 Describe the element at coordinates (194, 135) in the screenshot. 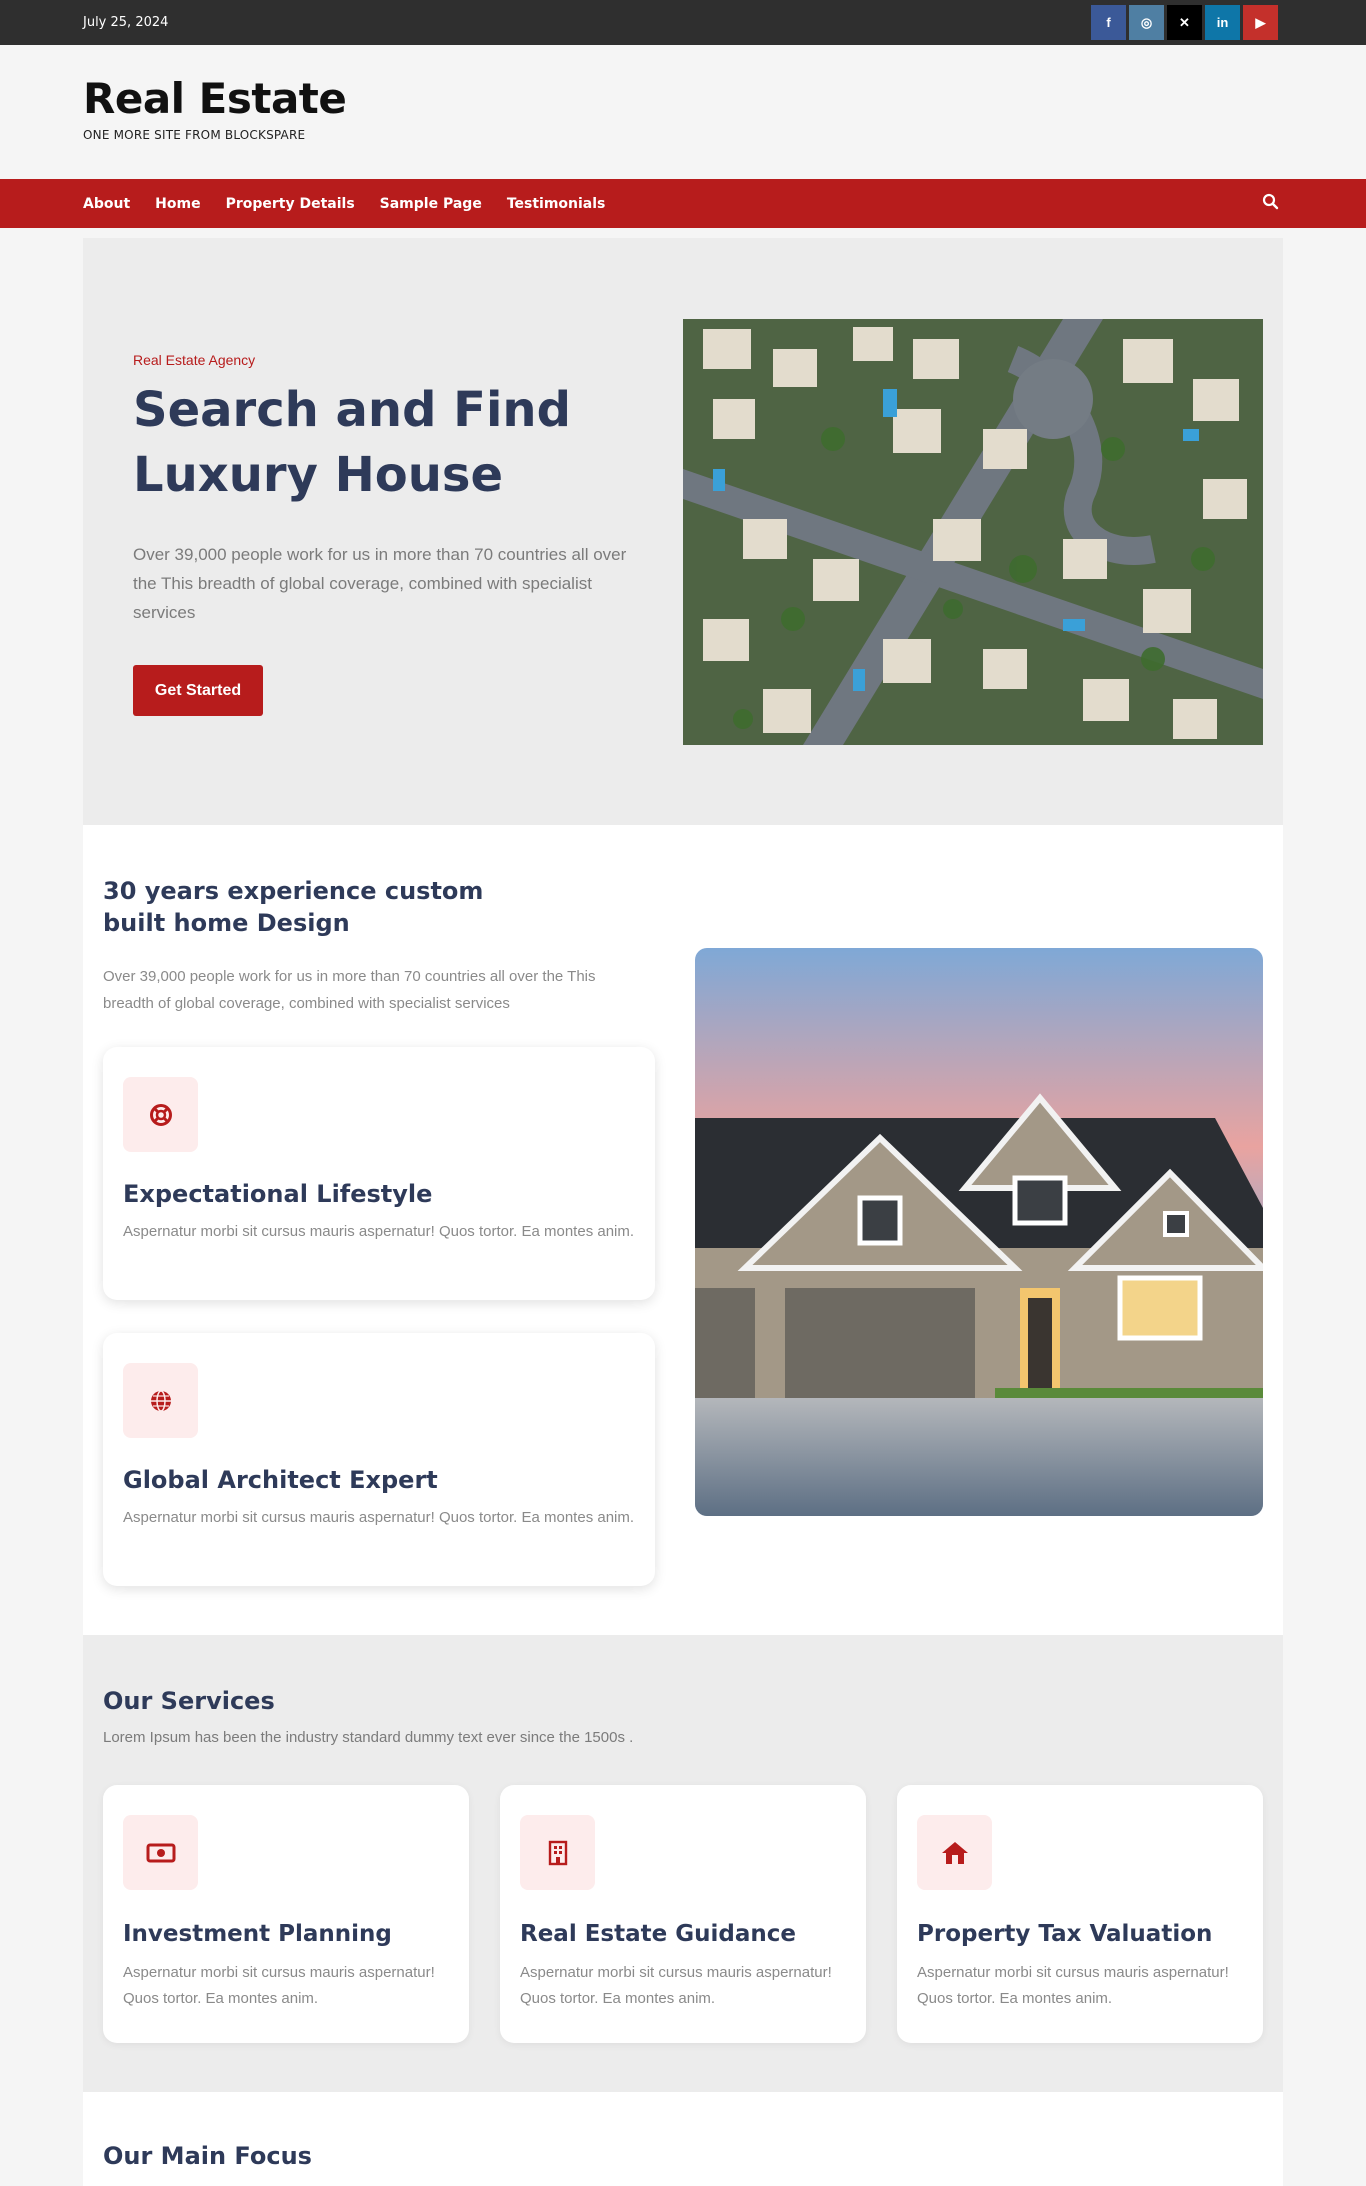

I see `site-tagline: ONE MORE SITE FROM BLOCKSPARE` at that location.